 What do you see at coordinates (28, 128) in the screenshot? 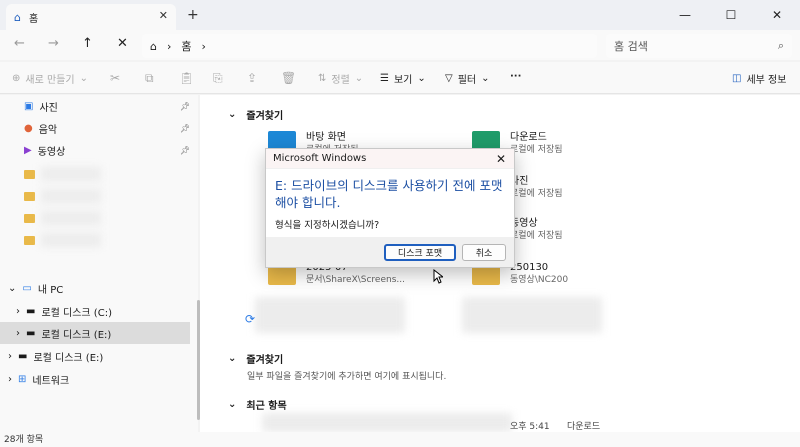
I see `music-icon: ●` at bounding box center [28, 128].